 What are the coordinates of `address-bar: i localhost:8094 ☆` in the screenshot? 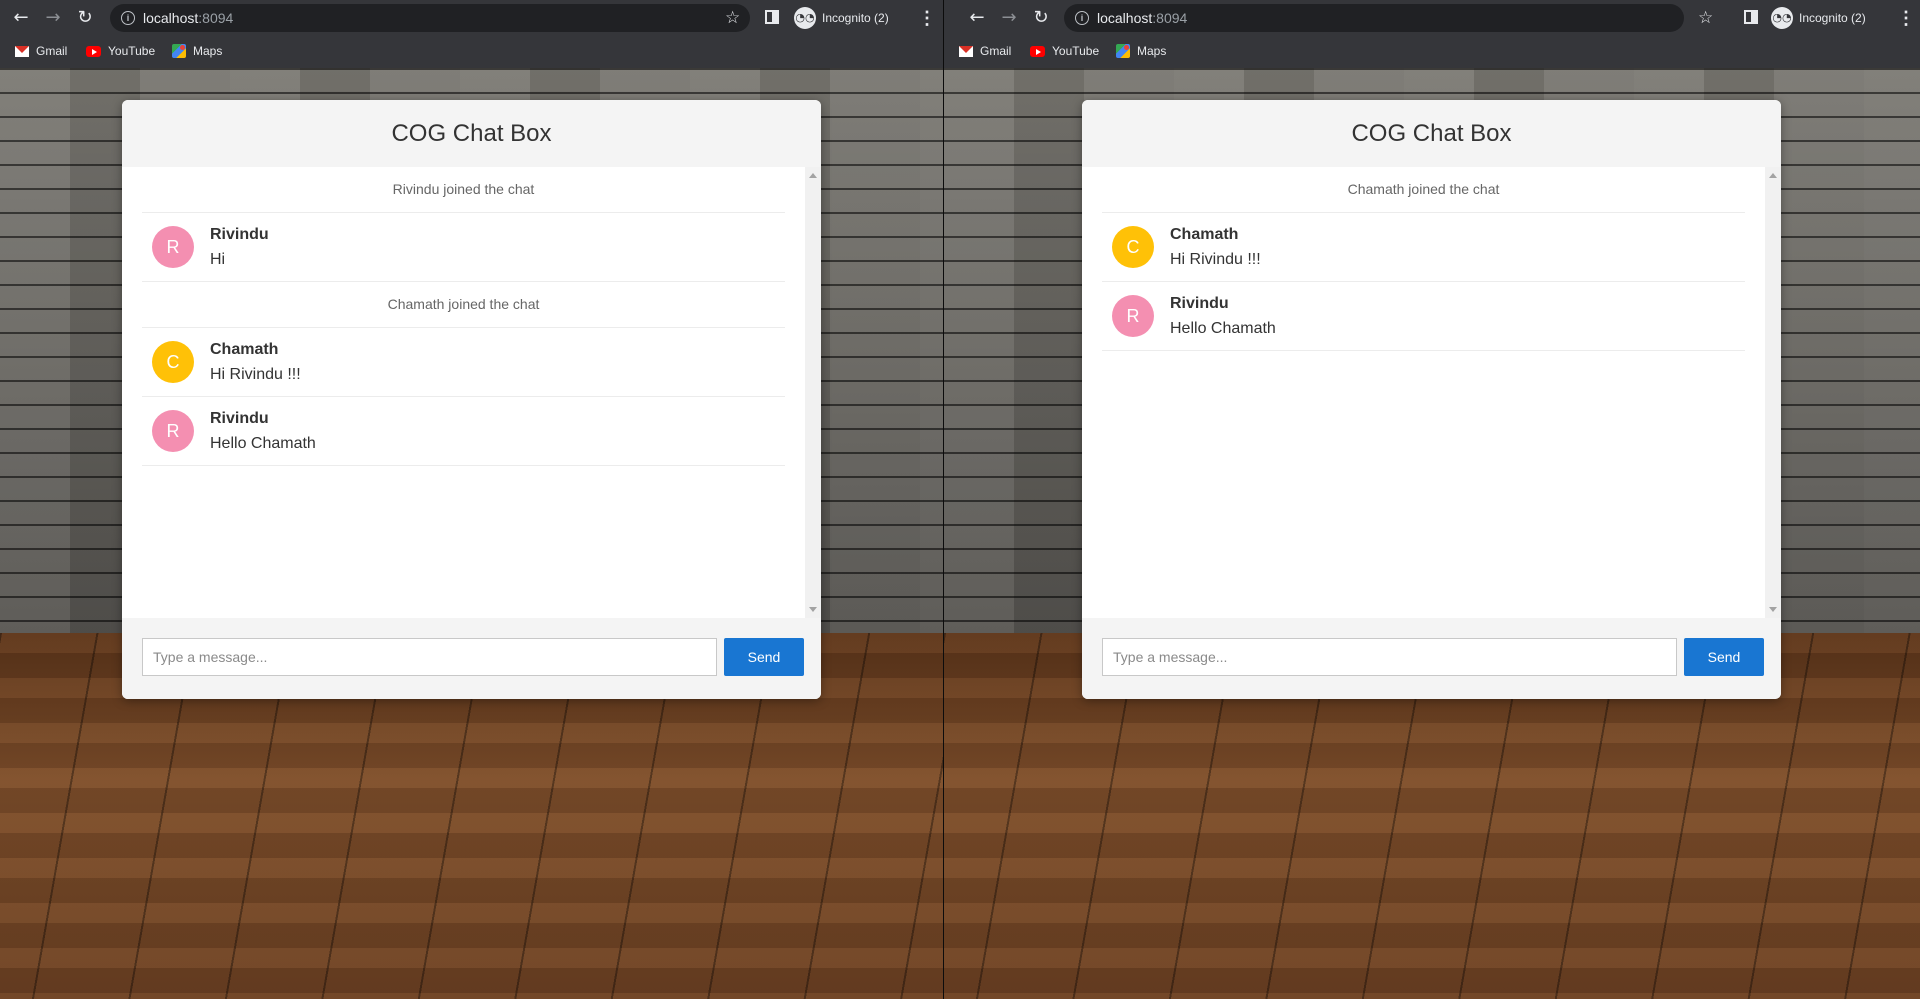 It's located at (430, 18).